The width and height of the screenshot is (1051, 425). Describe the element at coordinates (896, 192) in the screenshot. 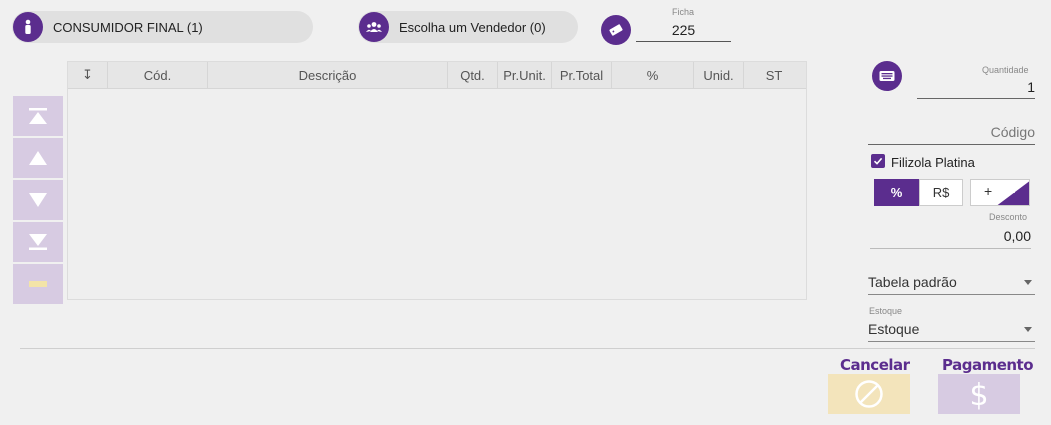

I see `discount-percent-toggle: %` at that location.